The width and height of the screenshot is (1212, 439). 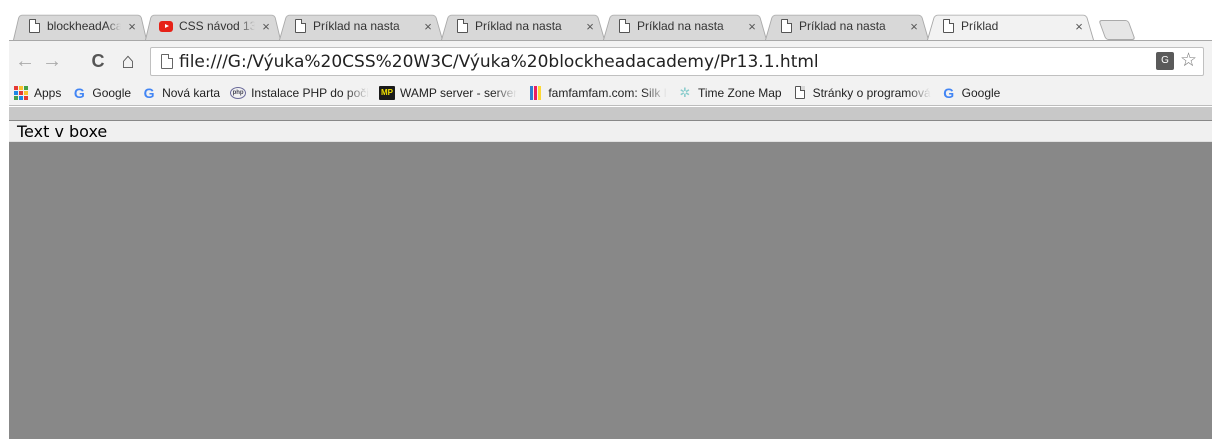 I want to click on tab-css-navod: CSS návod 13 Ro ×, so click(x=213, y=26).